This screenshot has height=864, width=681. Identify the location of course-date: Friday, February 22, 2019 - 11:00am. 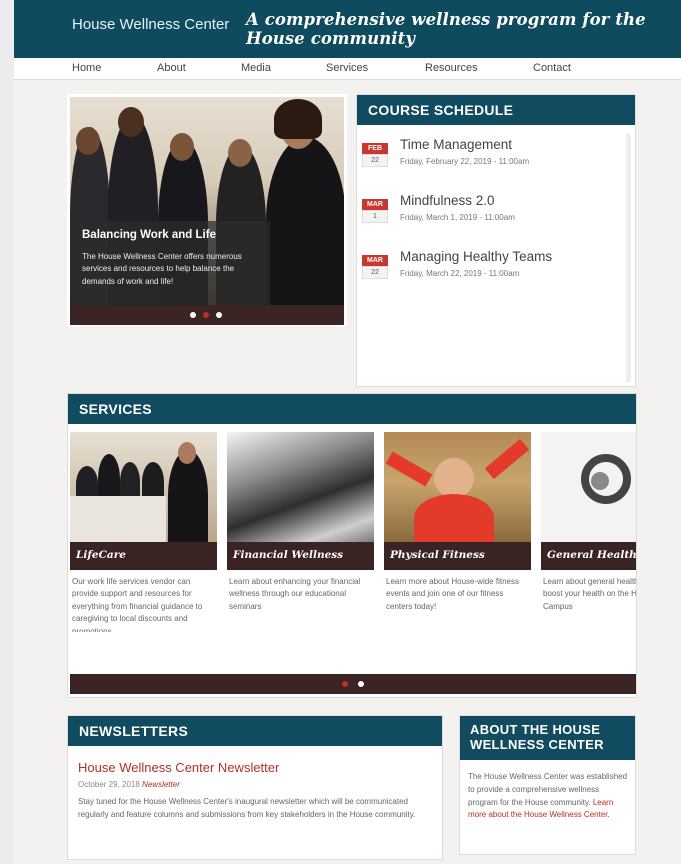
(465, 161).